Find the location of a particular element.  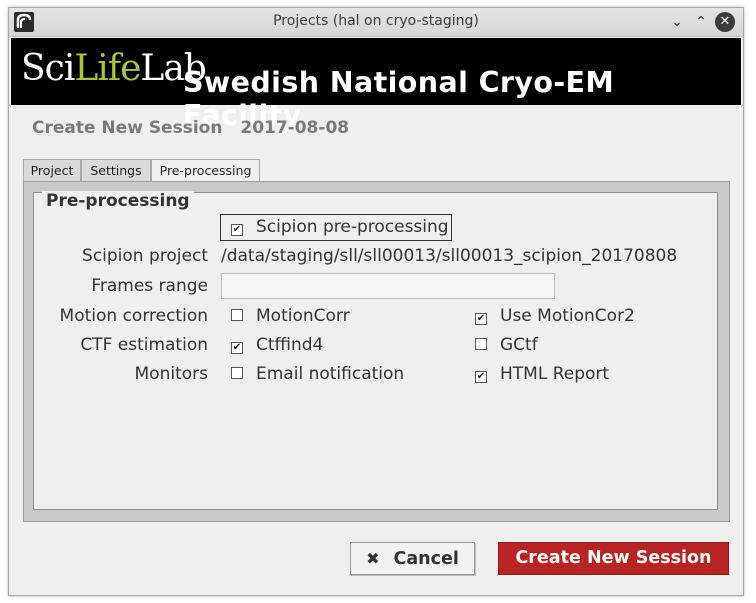

chevron-down-icon: ⌄ is located at coordinates (677, 22).